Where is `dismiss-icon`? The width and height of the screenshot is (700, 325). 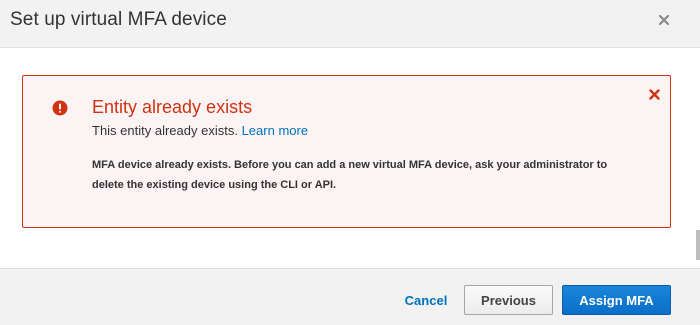 dismiss-icon is located at coordinates (654, 93).